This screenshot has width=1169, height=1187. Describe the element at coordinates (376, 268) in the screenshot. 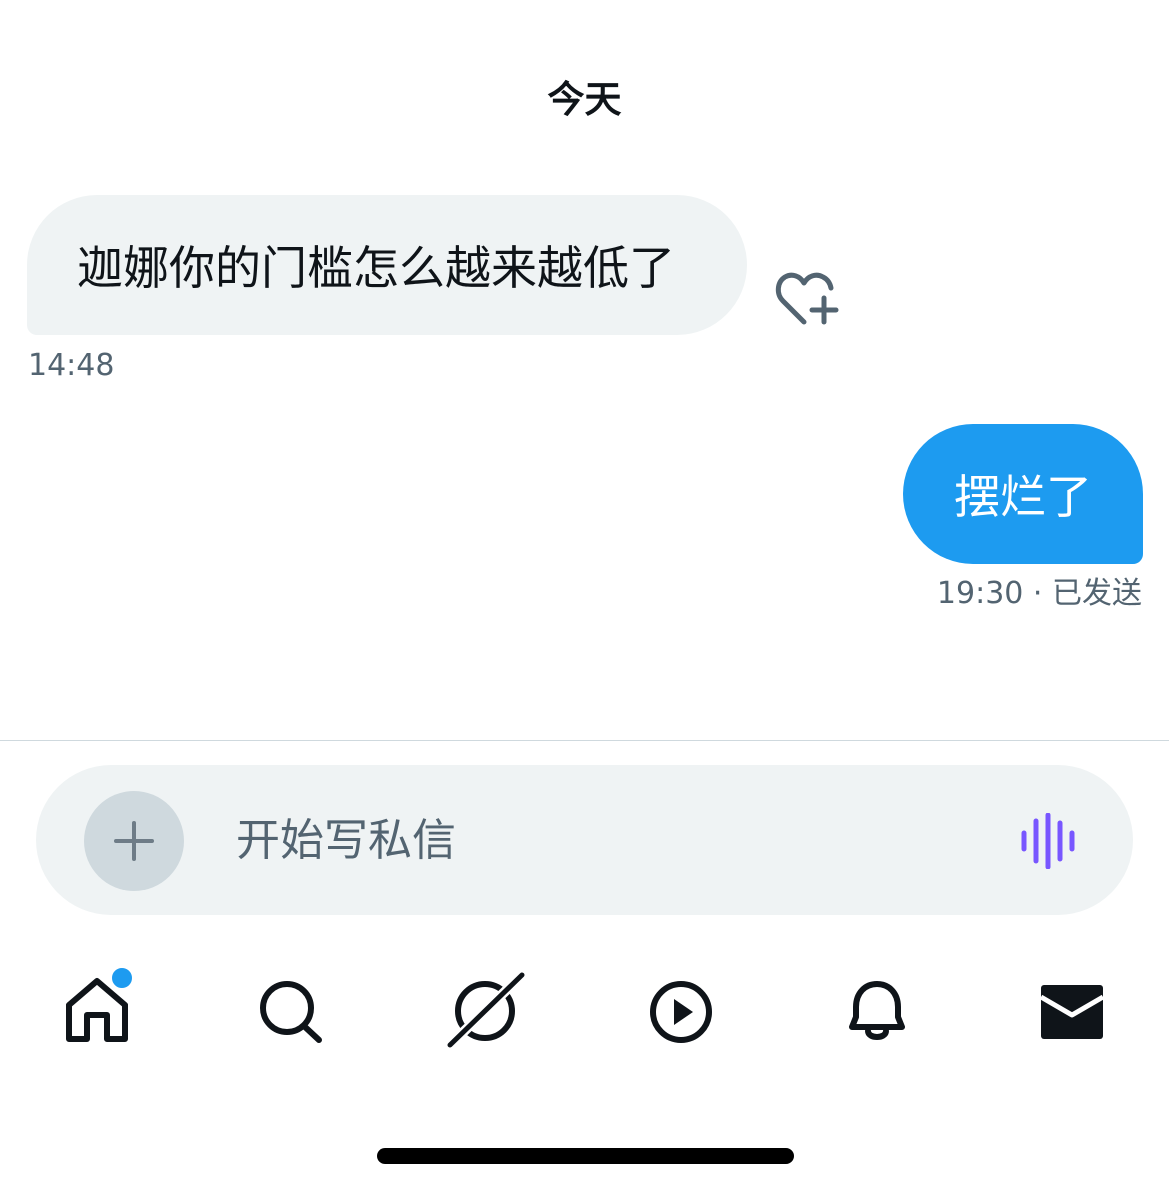

I see `incoming-message-text: 迦娜你的门槛怎么越来越低了` at that location.